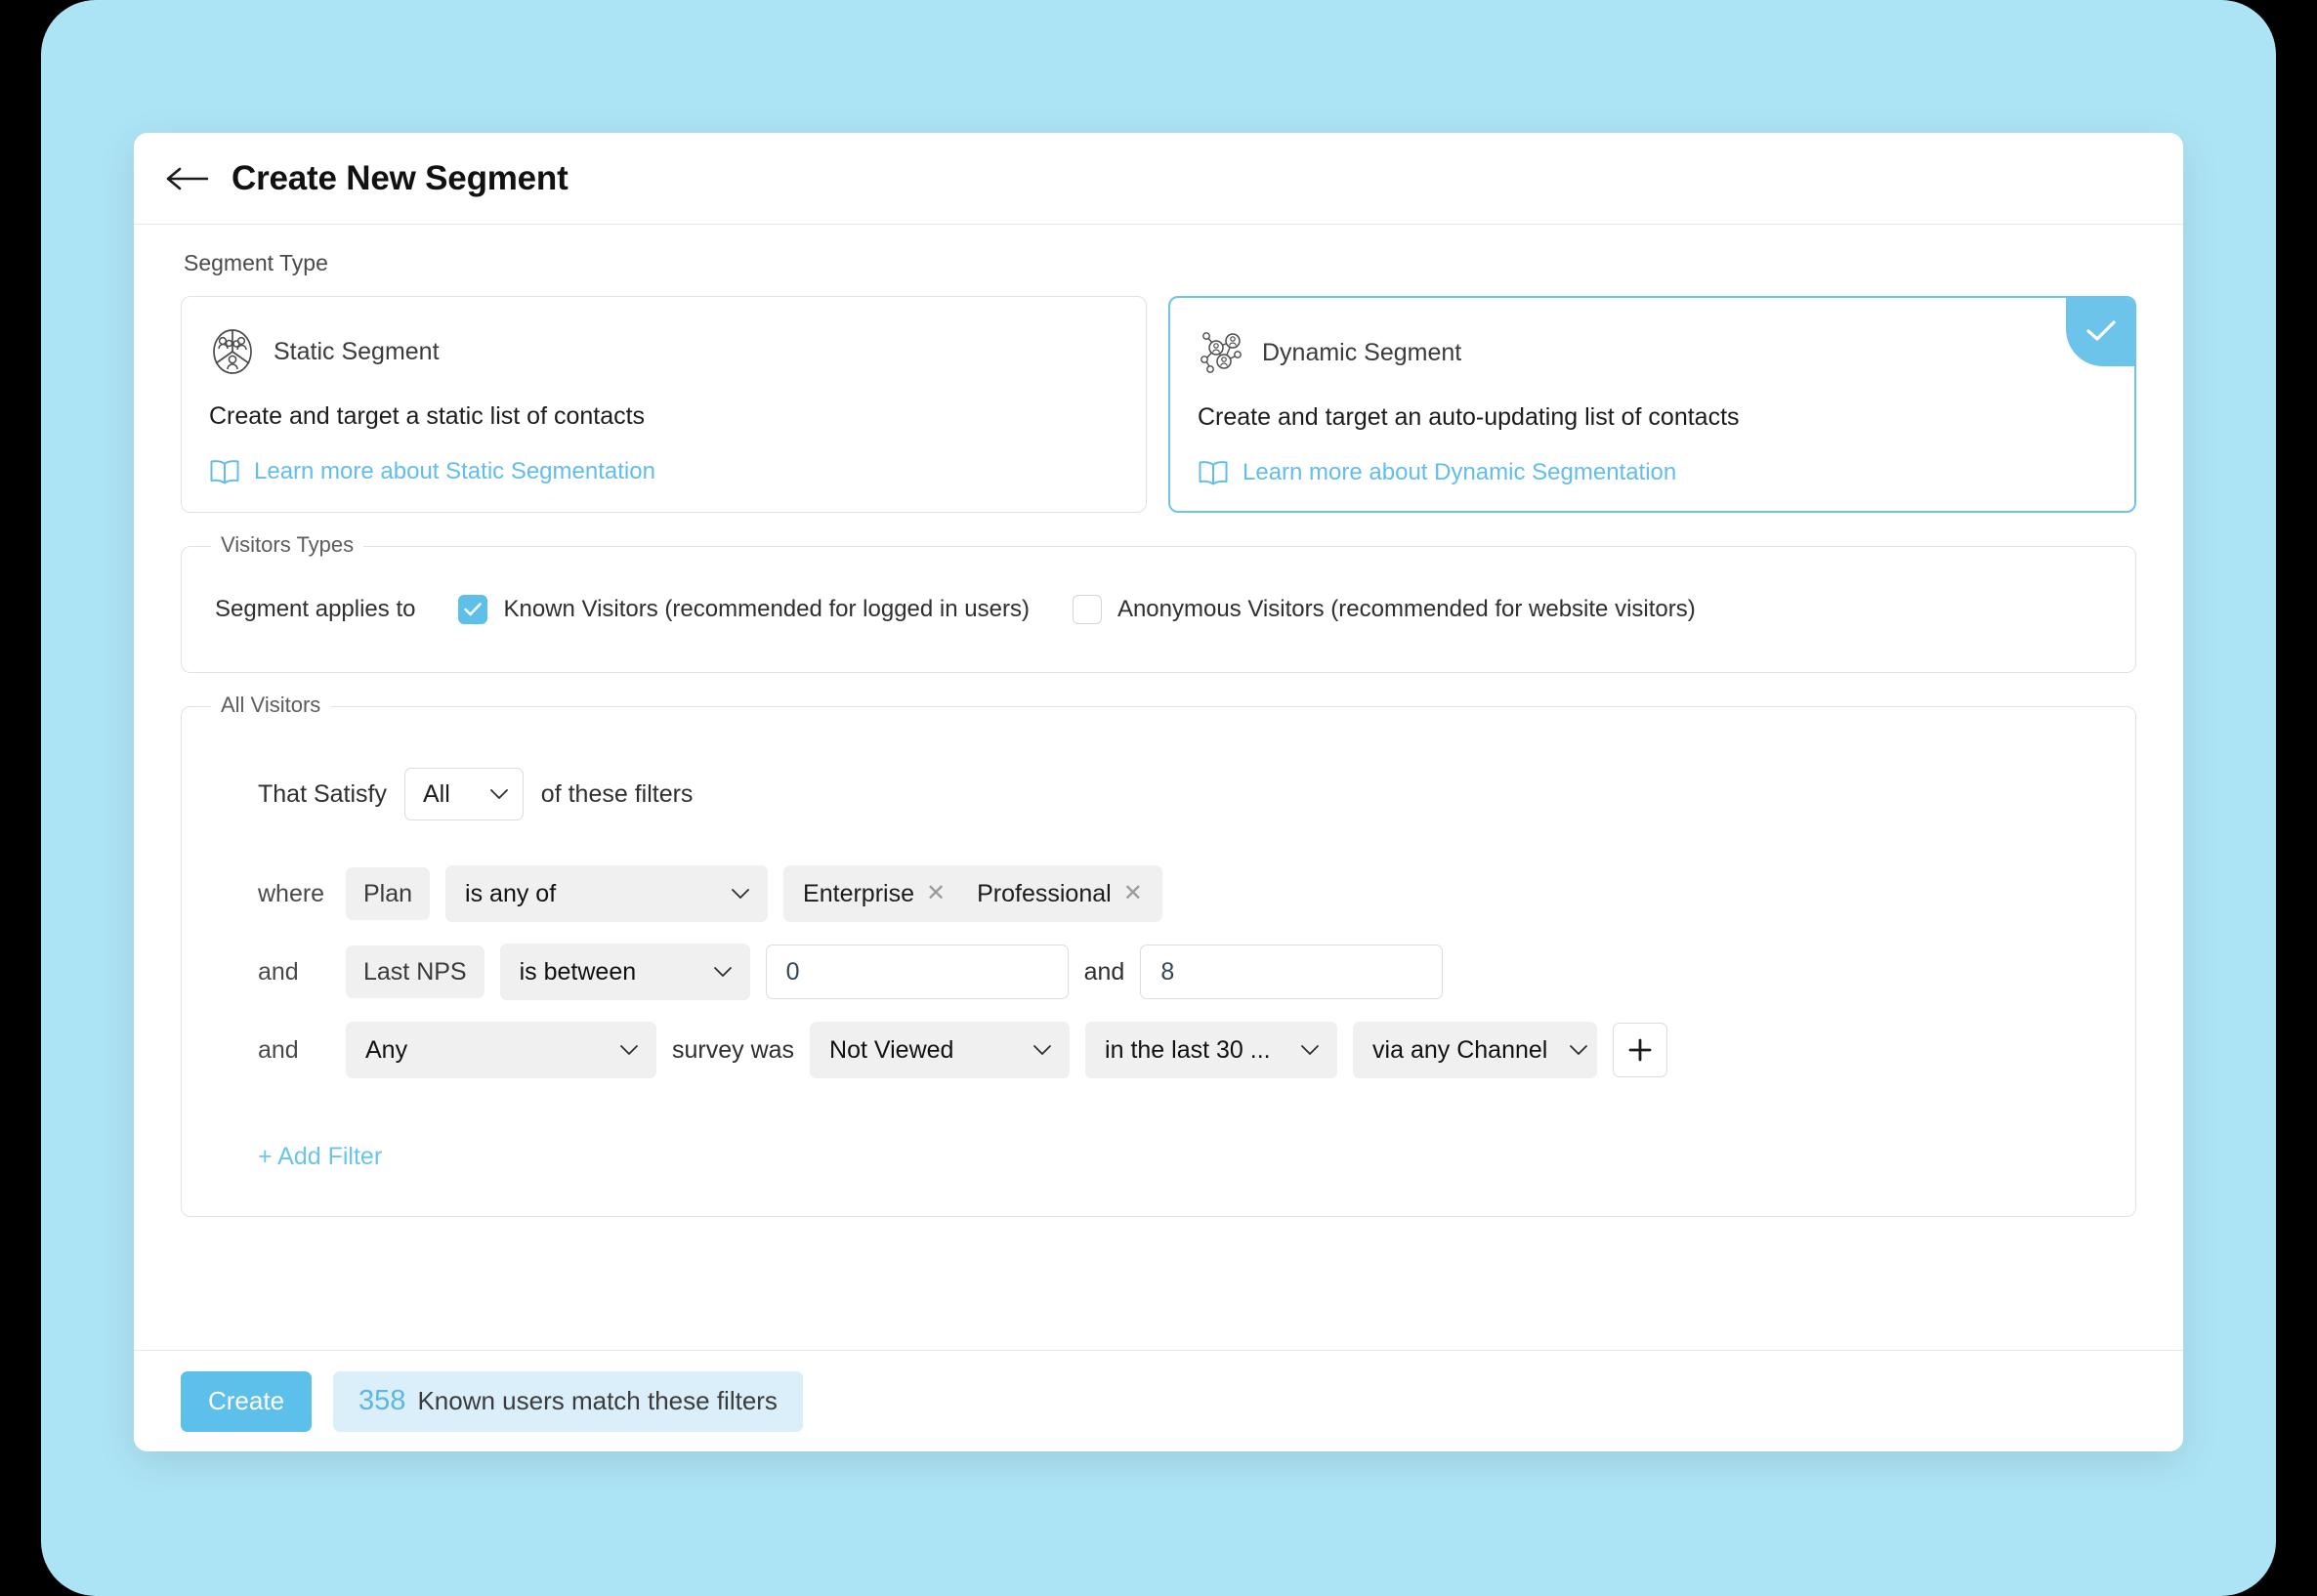 The width and height of the screenshot is (2317, 1596). I want to click on between-joiner-label: and, so click(1104, 971).